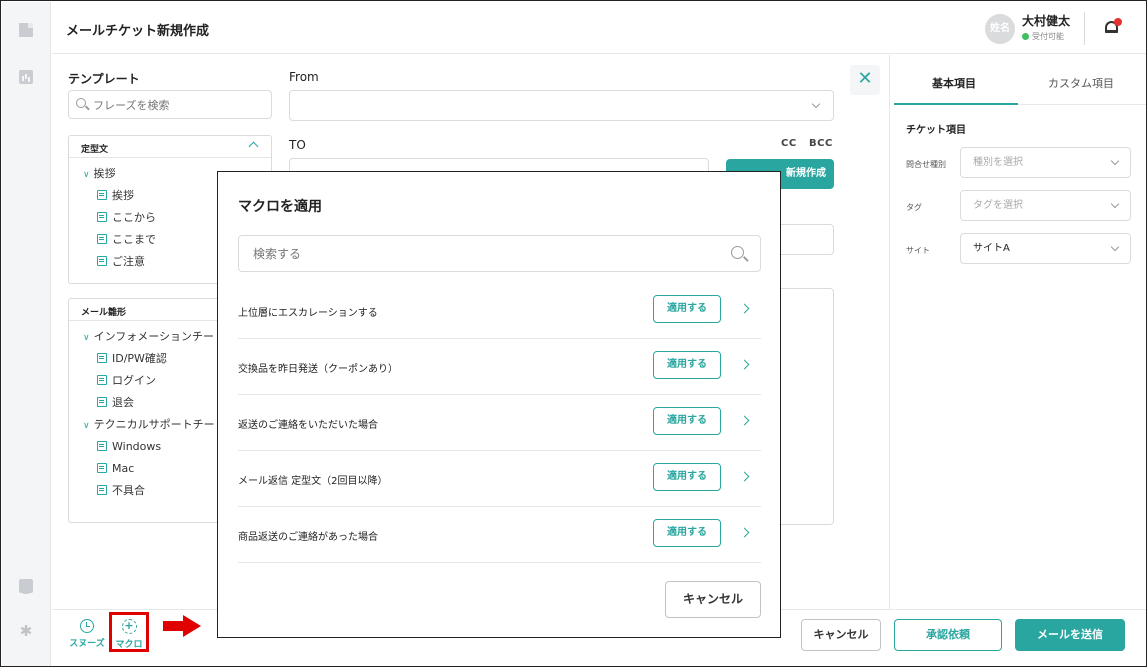  What do you see at coordinates (499, 423) in the screenshot?
I see `macro-row: 返送のご連絡をいただいた場合 適用する` at bounding box center [499, 423].